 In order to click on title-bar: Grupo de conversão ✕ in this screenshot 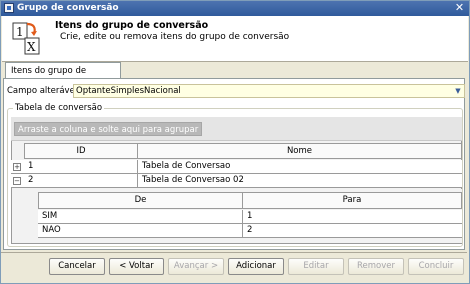, I will do `click(235, 8)`.